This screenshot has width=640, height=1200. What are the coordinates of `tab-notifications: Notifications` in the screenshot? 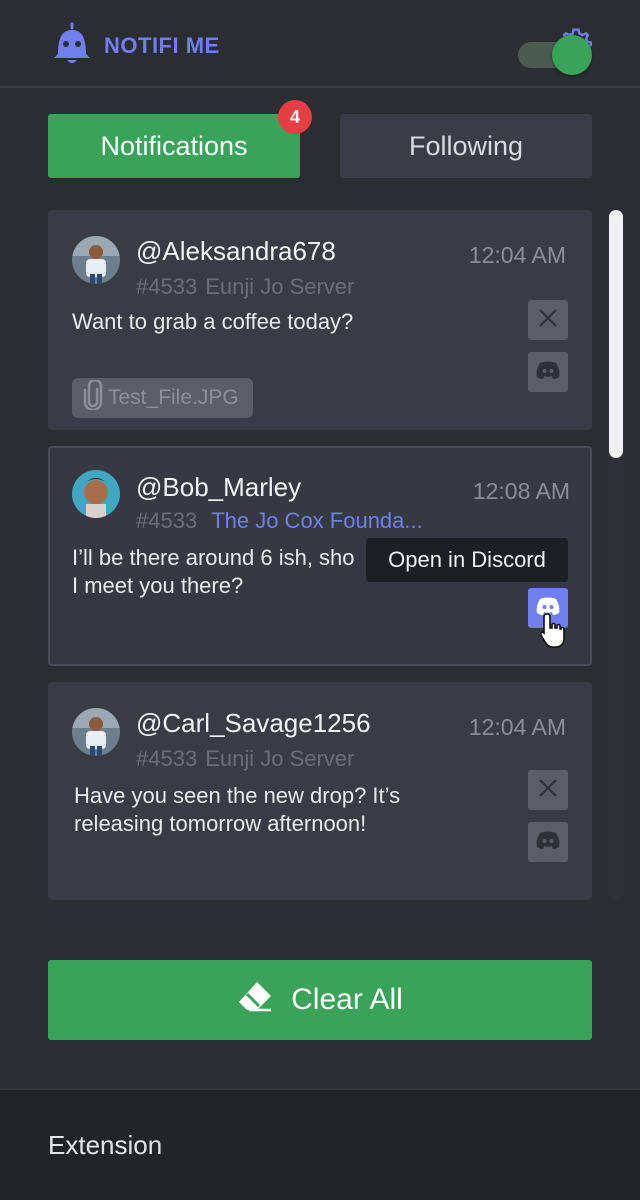 It's located at (174, 146).